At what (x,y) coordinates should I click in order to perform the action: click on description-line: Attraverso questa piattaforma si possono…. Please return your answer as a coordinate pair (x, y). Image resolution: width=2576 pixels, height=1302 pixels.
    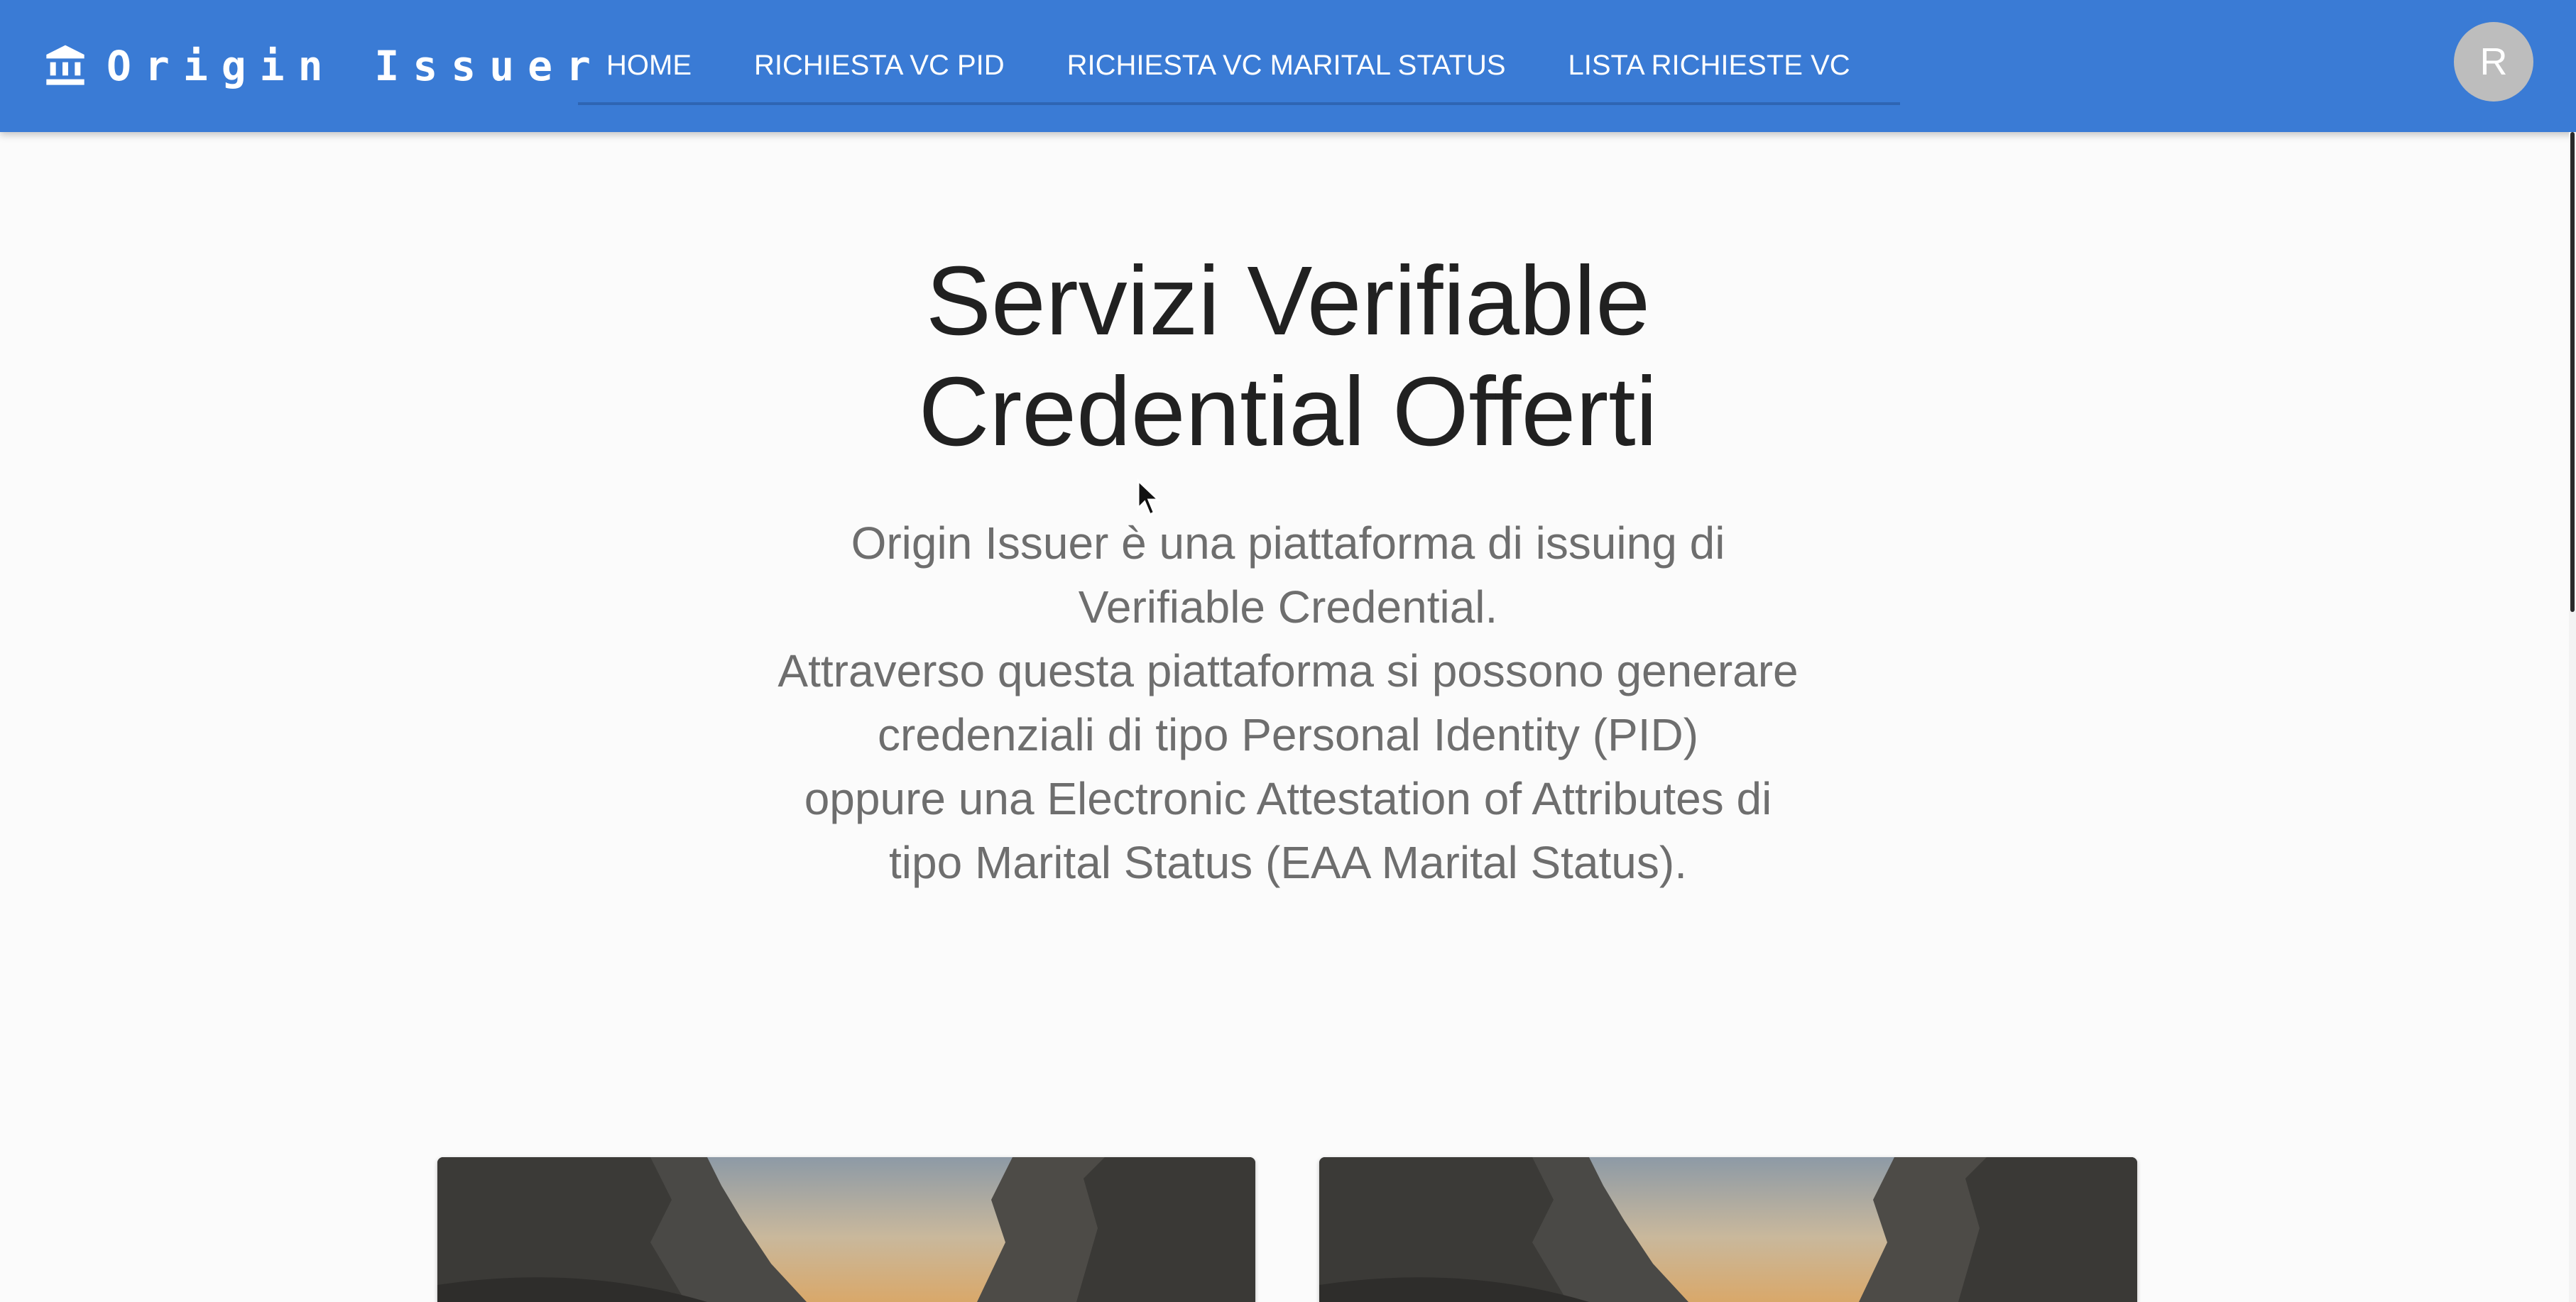
    Looking at the image, I should click on (1288, 670).